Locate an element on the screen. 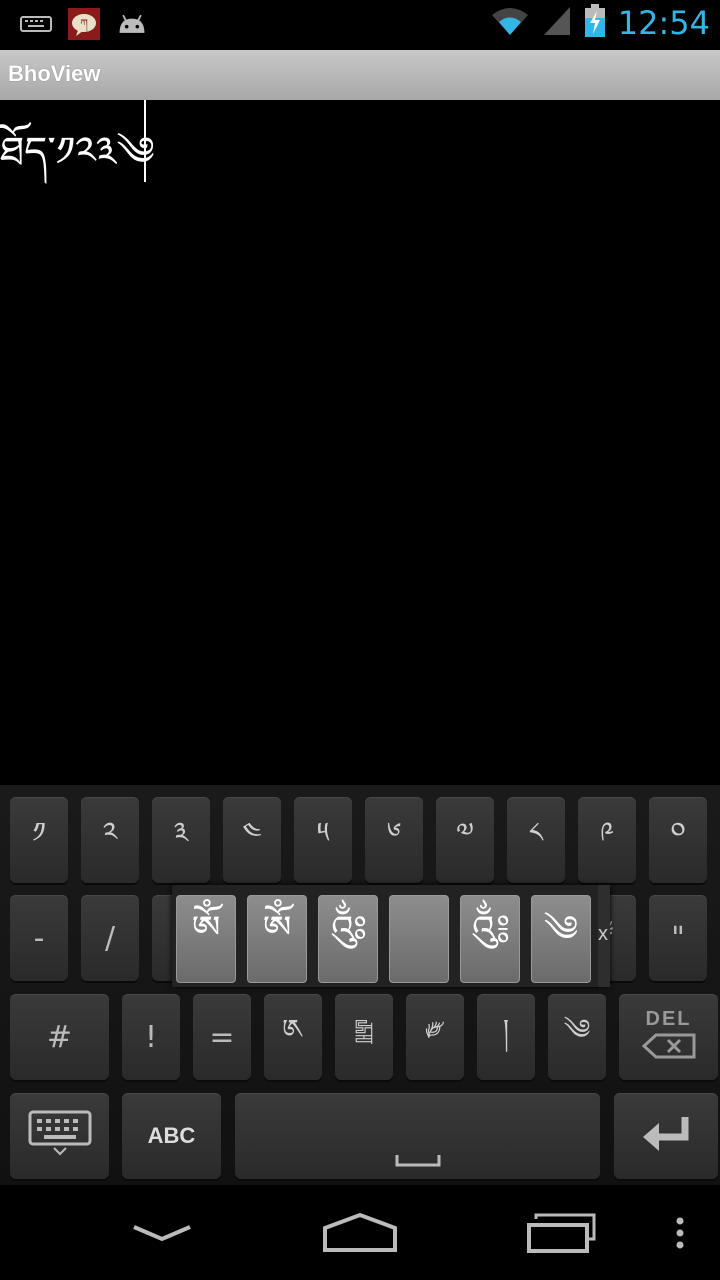  recent-apps-icon is located at coordinates (562, 1235).